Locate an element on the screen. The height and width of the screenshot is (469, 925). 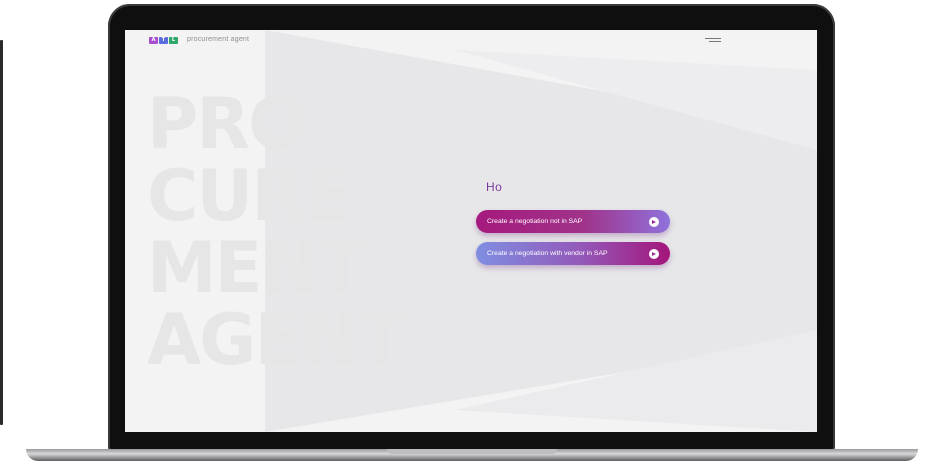
logo-letter: T is located at coordinates (163, 40).